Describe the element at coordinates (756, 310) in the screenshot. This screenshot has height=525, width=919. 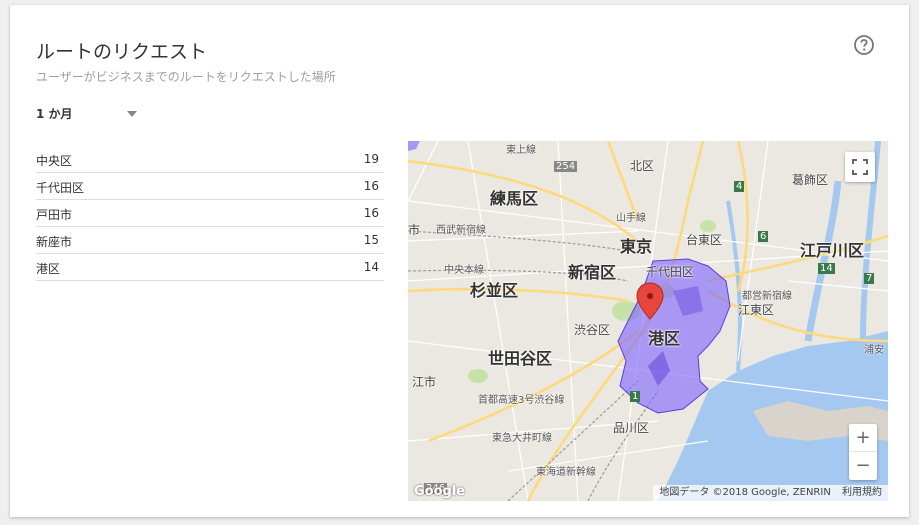
I see `map-label-koto: 江東区` at that location.